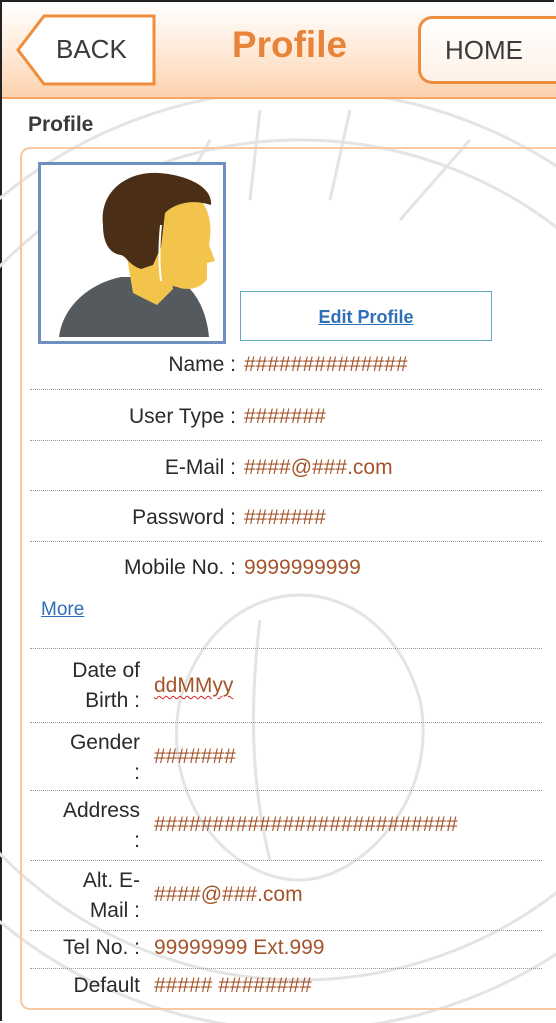  I want to click on user-type-value: #######, so click(285, 416).